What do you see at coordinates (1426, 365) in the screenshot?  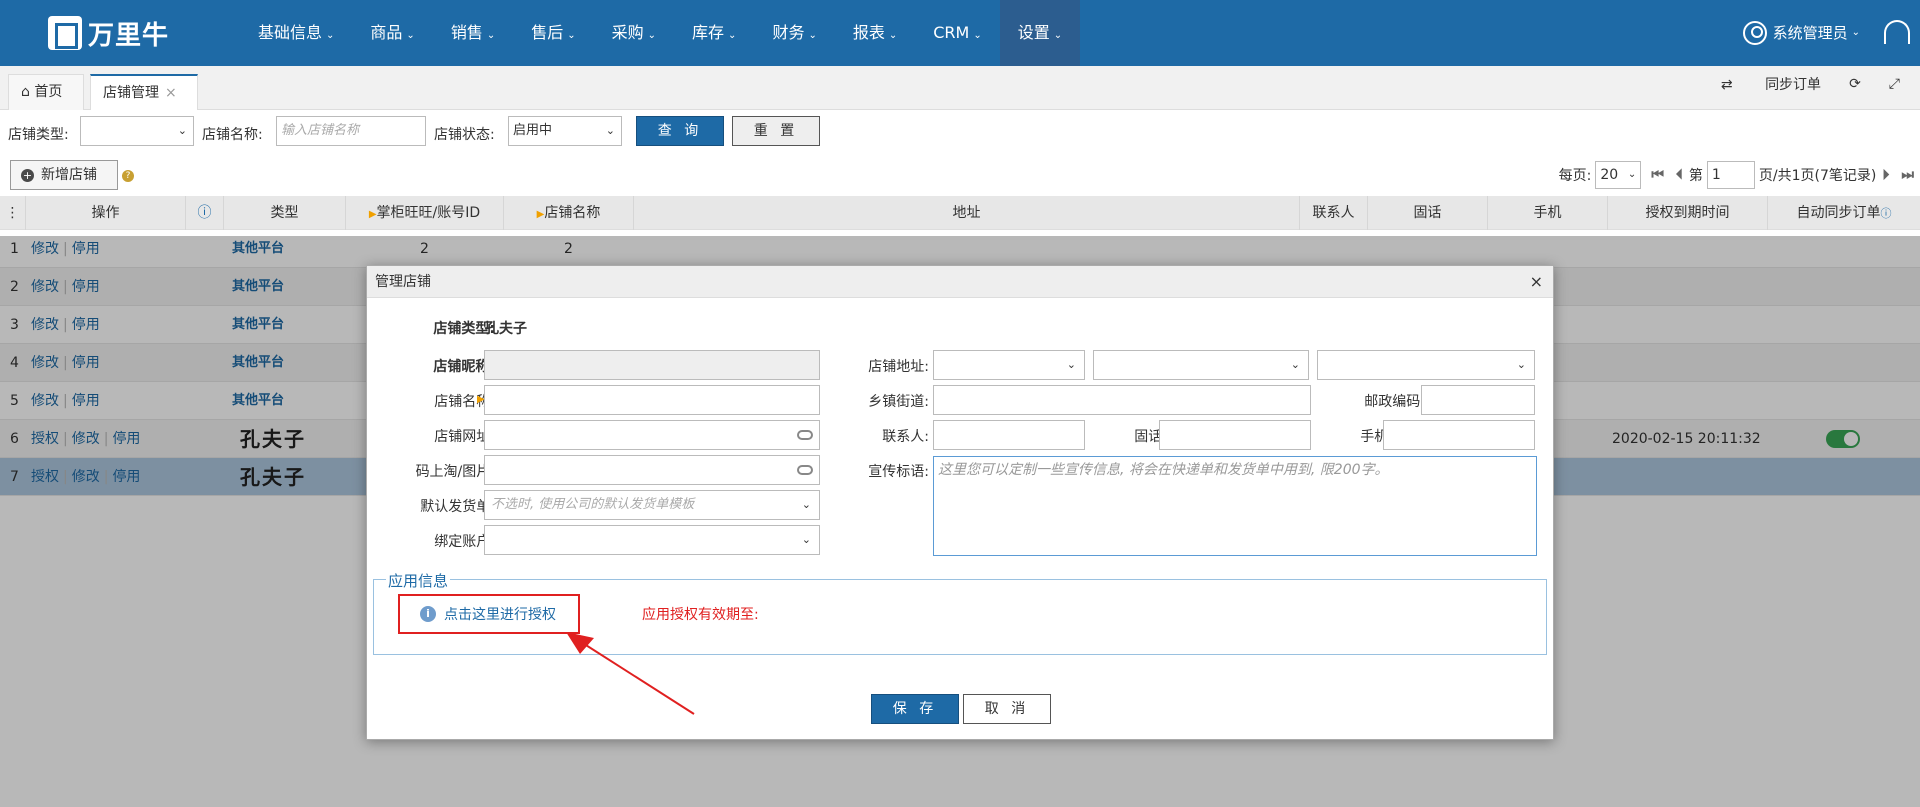 I see `district-select: ⌄` at bounding box center [1426, 365].